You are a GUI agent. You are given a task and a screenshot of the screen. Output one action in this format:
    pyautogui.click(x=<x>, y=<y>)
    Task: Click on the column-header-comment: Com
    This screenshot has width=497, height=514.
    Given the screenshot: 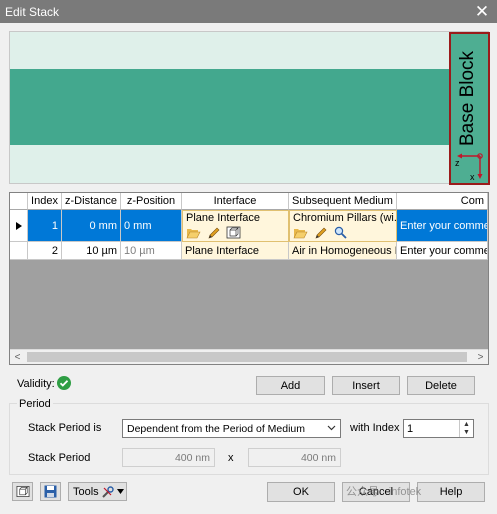 What is the action you would take?
    pyautogui.click(x=442, y=201)
    